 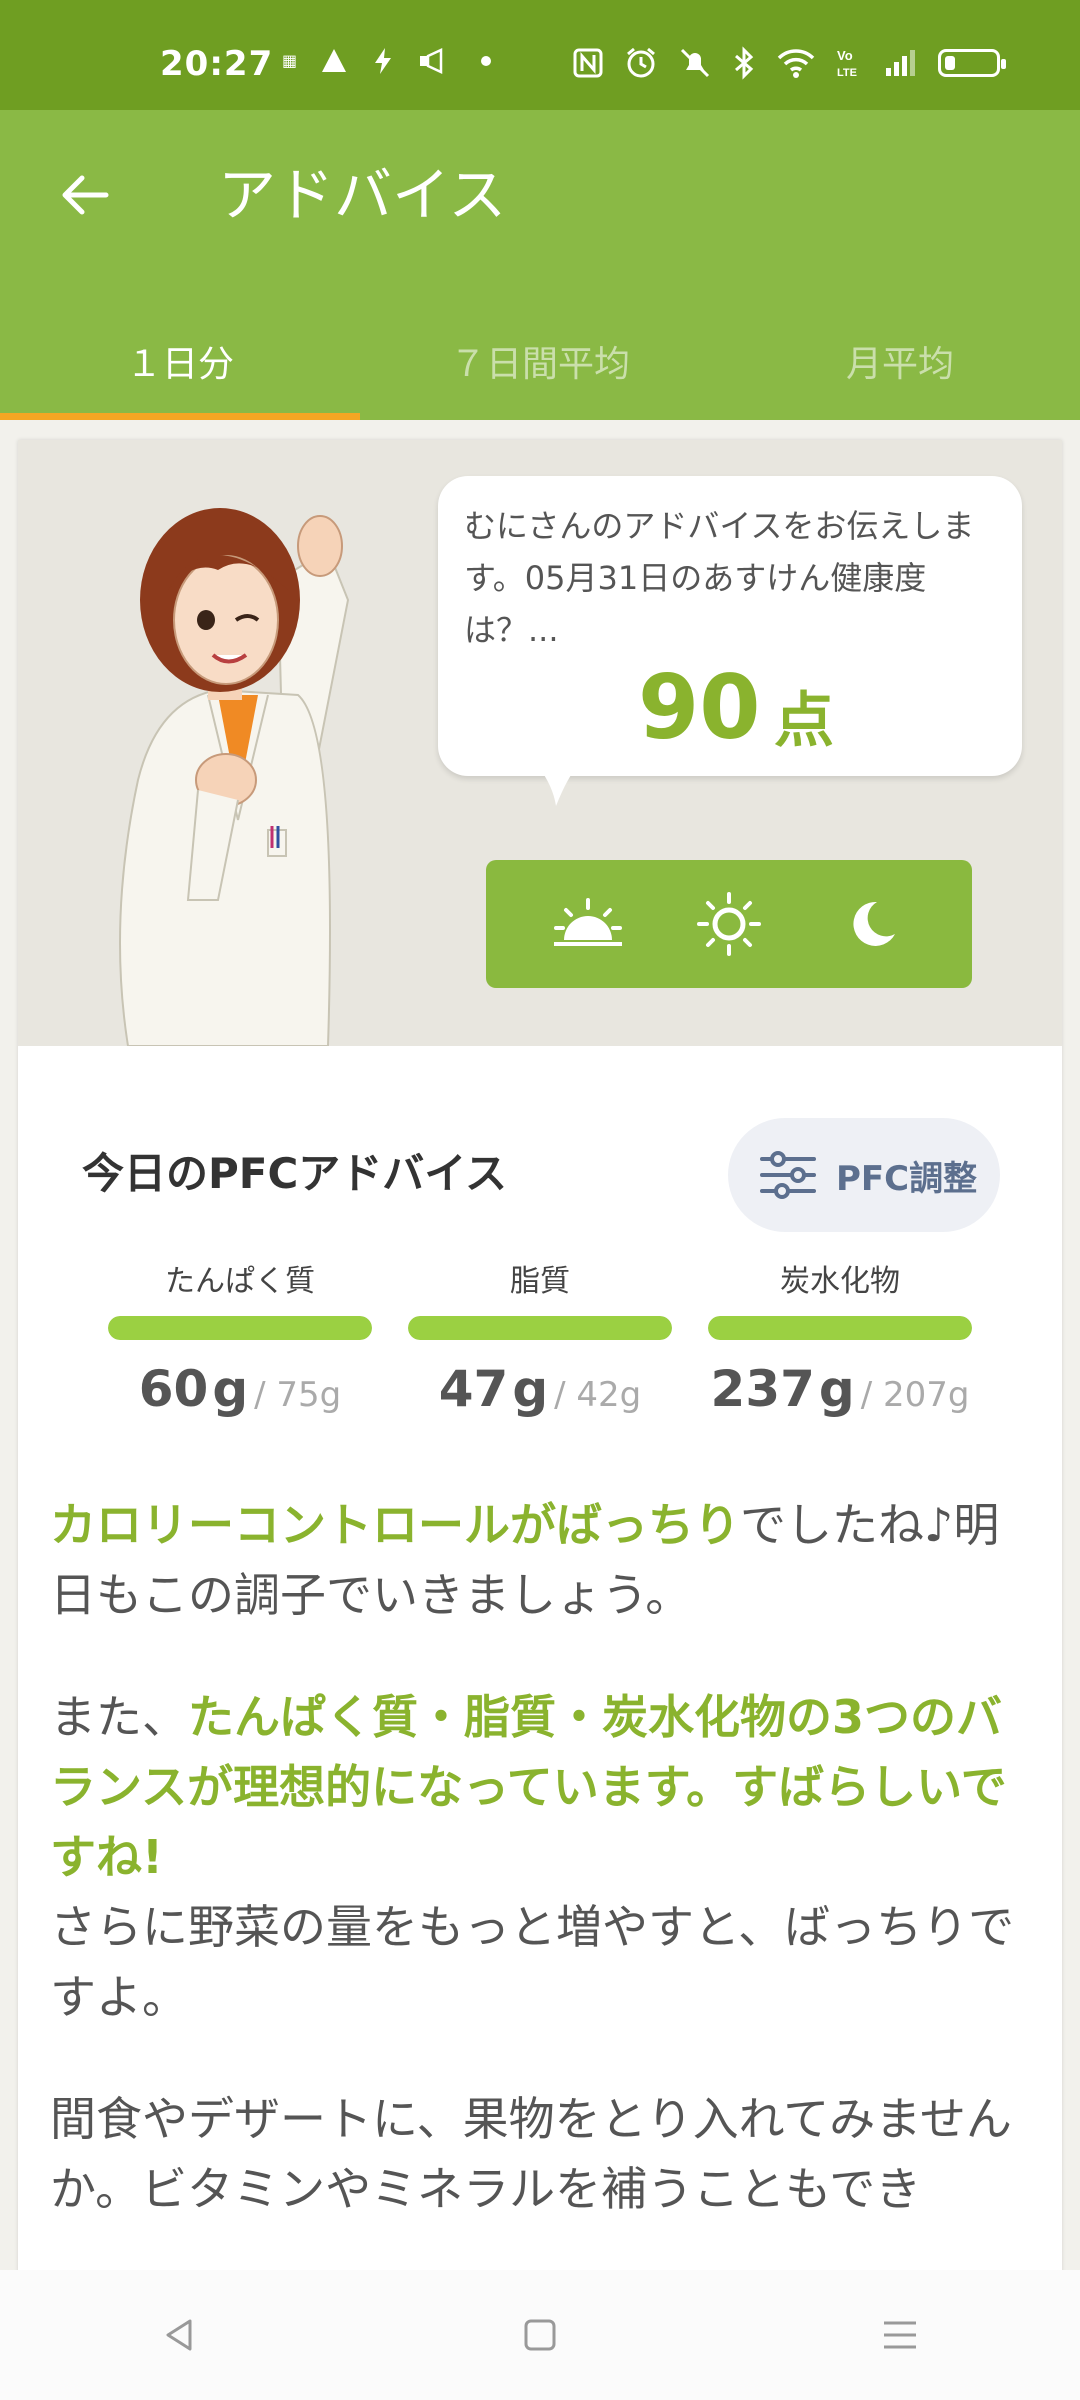 I want to click on back-triangle-icon, so click(x=179, y=2335).